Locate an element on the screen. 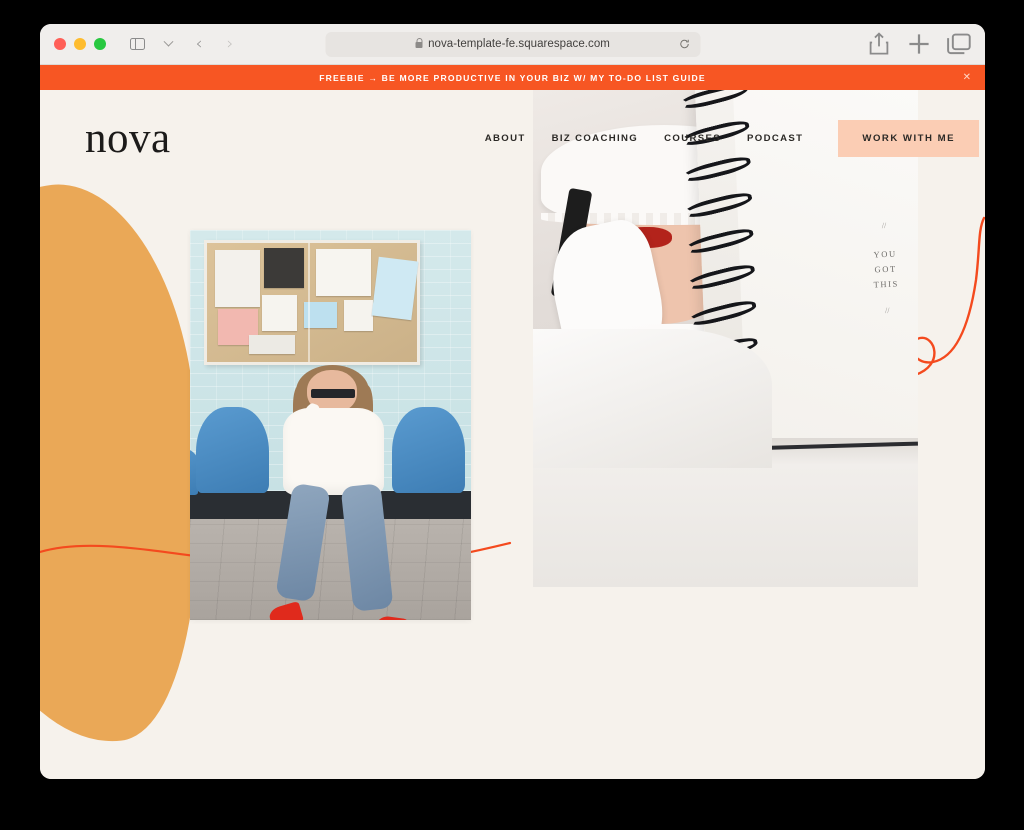 The width and height of the screenshot is (1024, 830). toolbar-right-group is located at coordinates (919, 44).